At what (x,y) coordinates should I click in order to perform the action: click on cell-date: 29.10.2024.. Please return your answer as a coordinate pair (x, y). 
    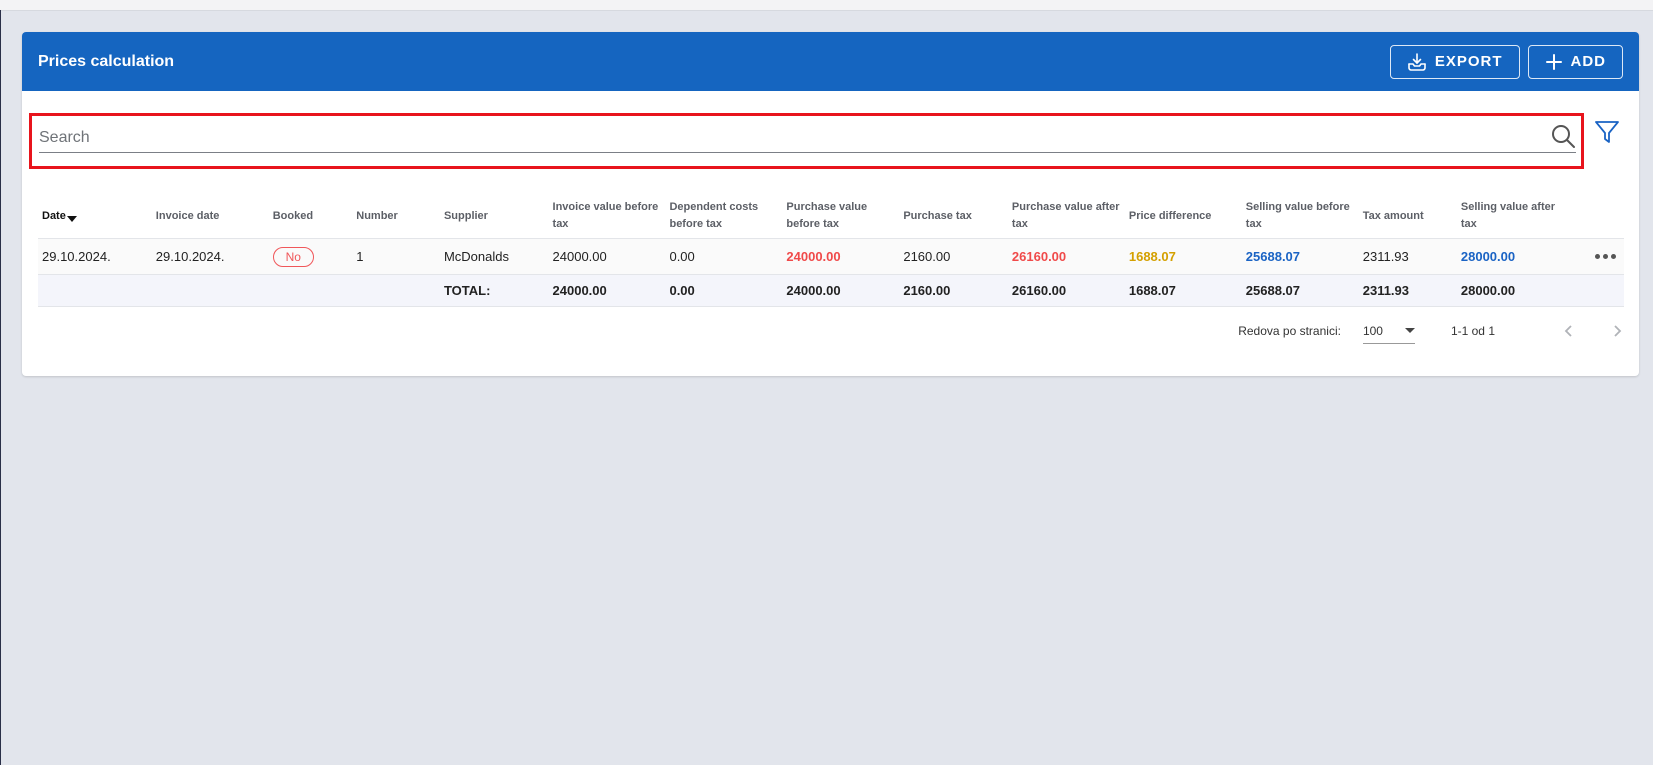
    Looking at the image, I should click on (95, 256).